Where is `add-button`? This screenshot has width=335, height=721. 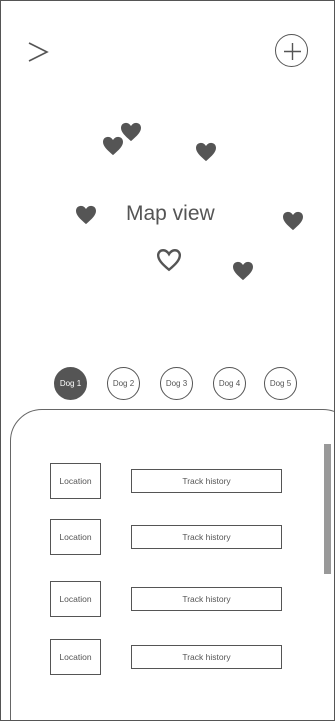 add-button is located at coordinates (291, 50).